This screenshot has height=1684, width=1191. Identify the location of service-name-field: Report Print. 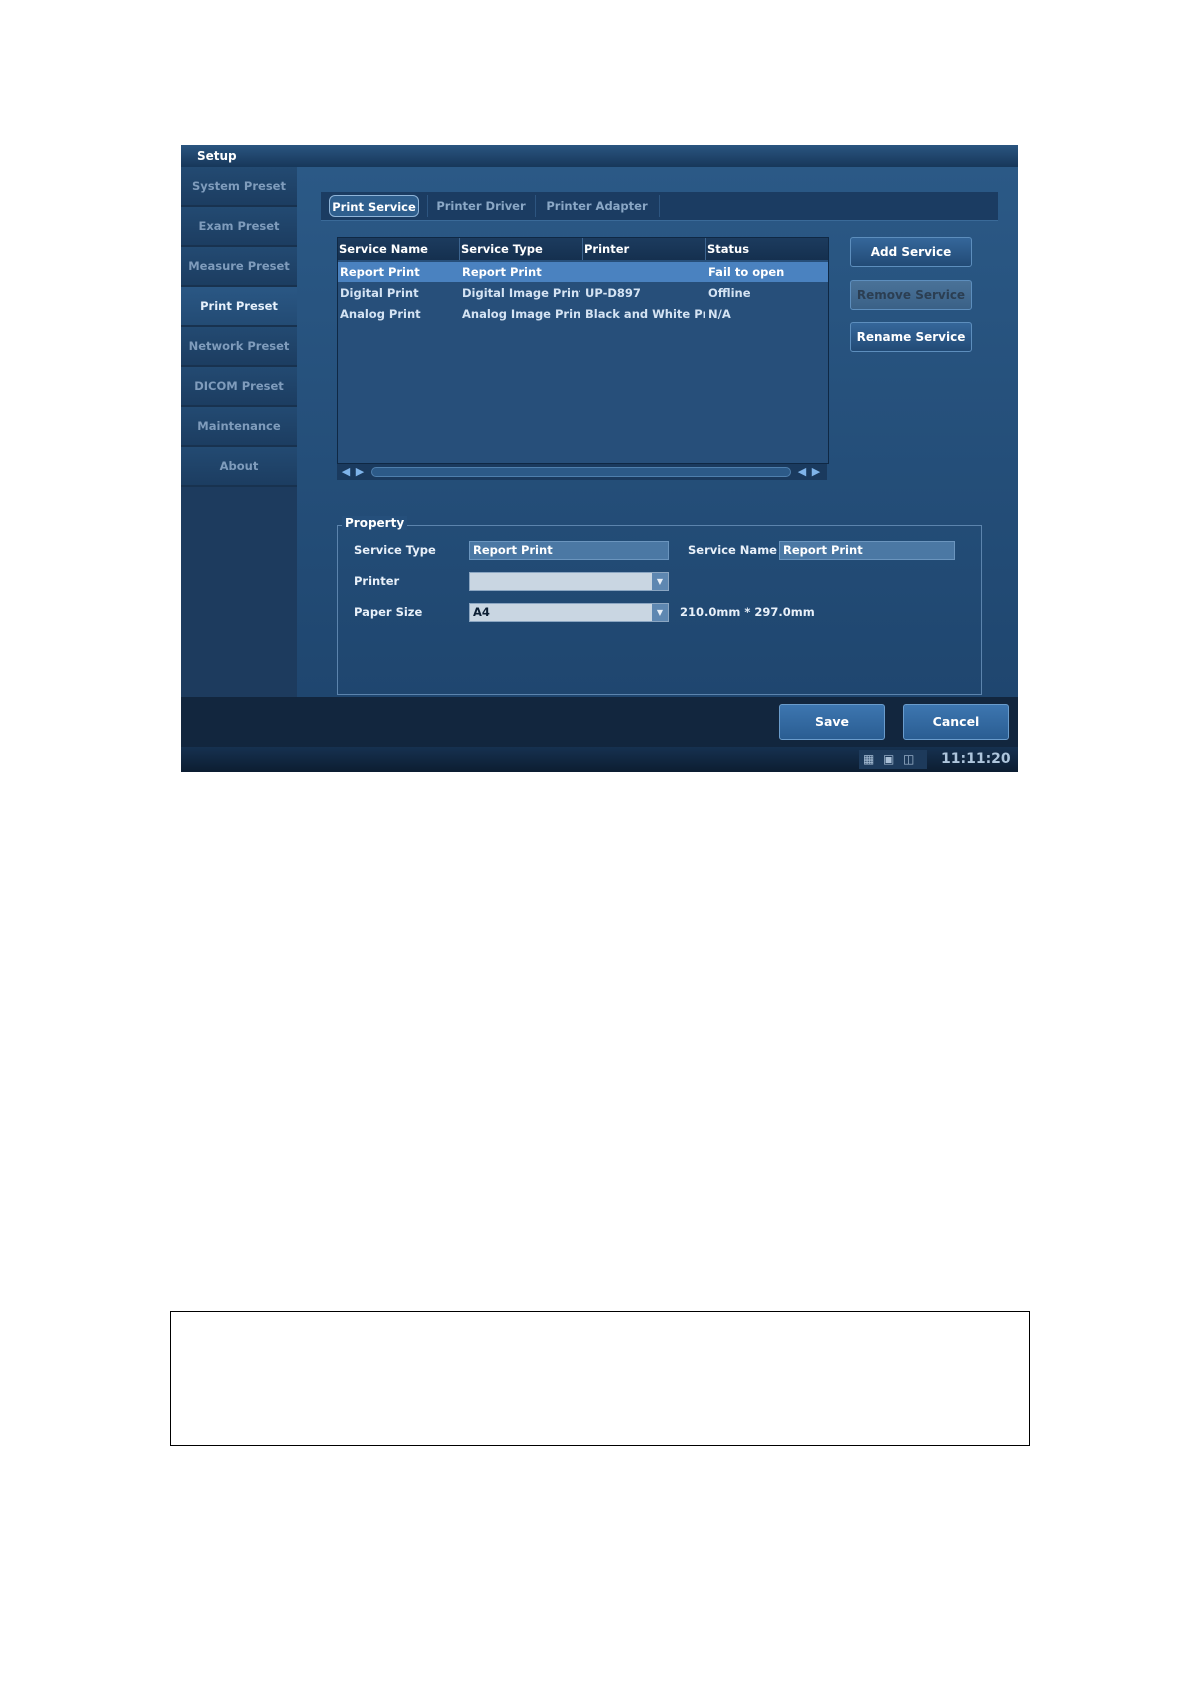
(867, 550).